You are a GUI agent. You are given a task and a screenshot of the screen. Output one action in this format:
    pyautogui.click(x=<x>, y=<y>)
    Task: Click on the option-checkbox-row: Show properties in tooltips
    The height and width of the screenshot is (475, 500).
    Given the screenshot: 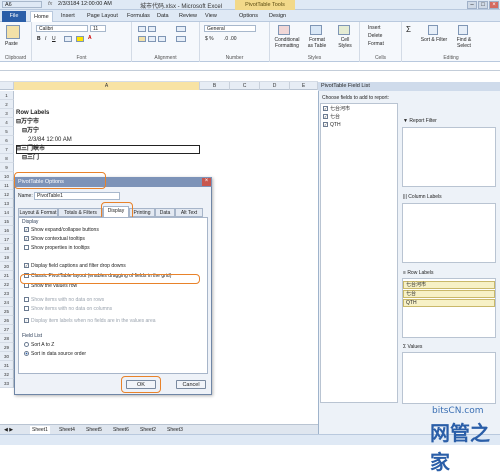 What is the action you would take?
    pyautogui.click(x=57, y=248)
    